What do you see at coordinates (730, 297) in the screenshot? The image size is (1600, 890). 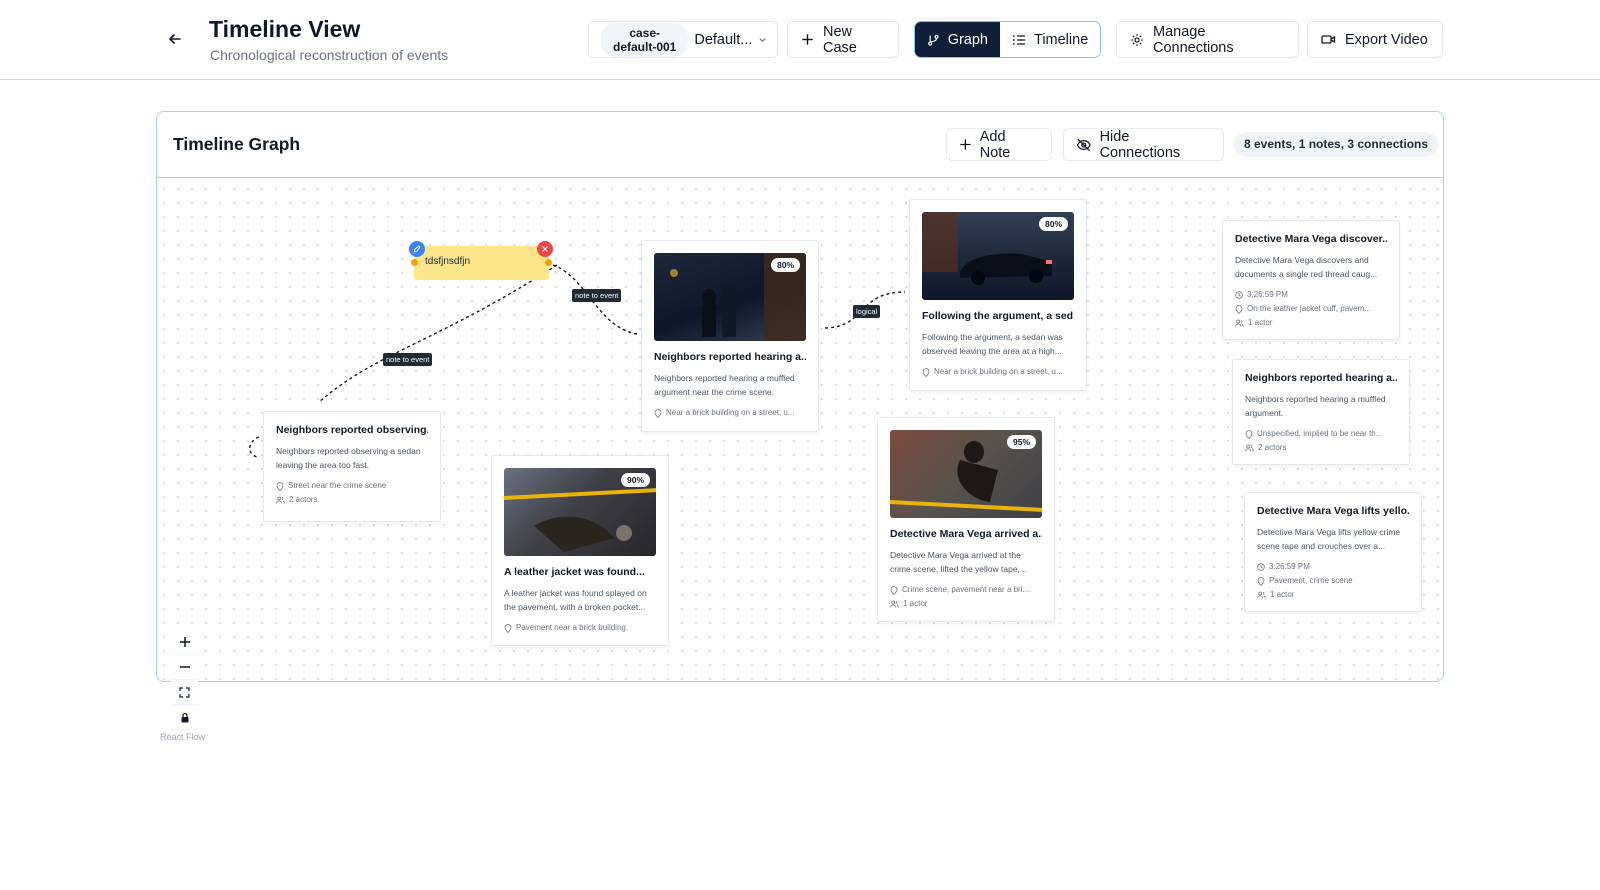 I see `event-image: 80%` at bounding box center [730, 297].